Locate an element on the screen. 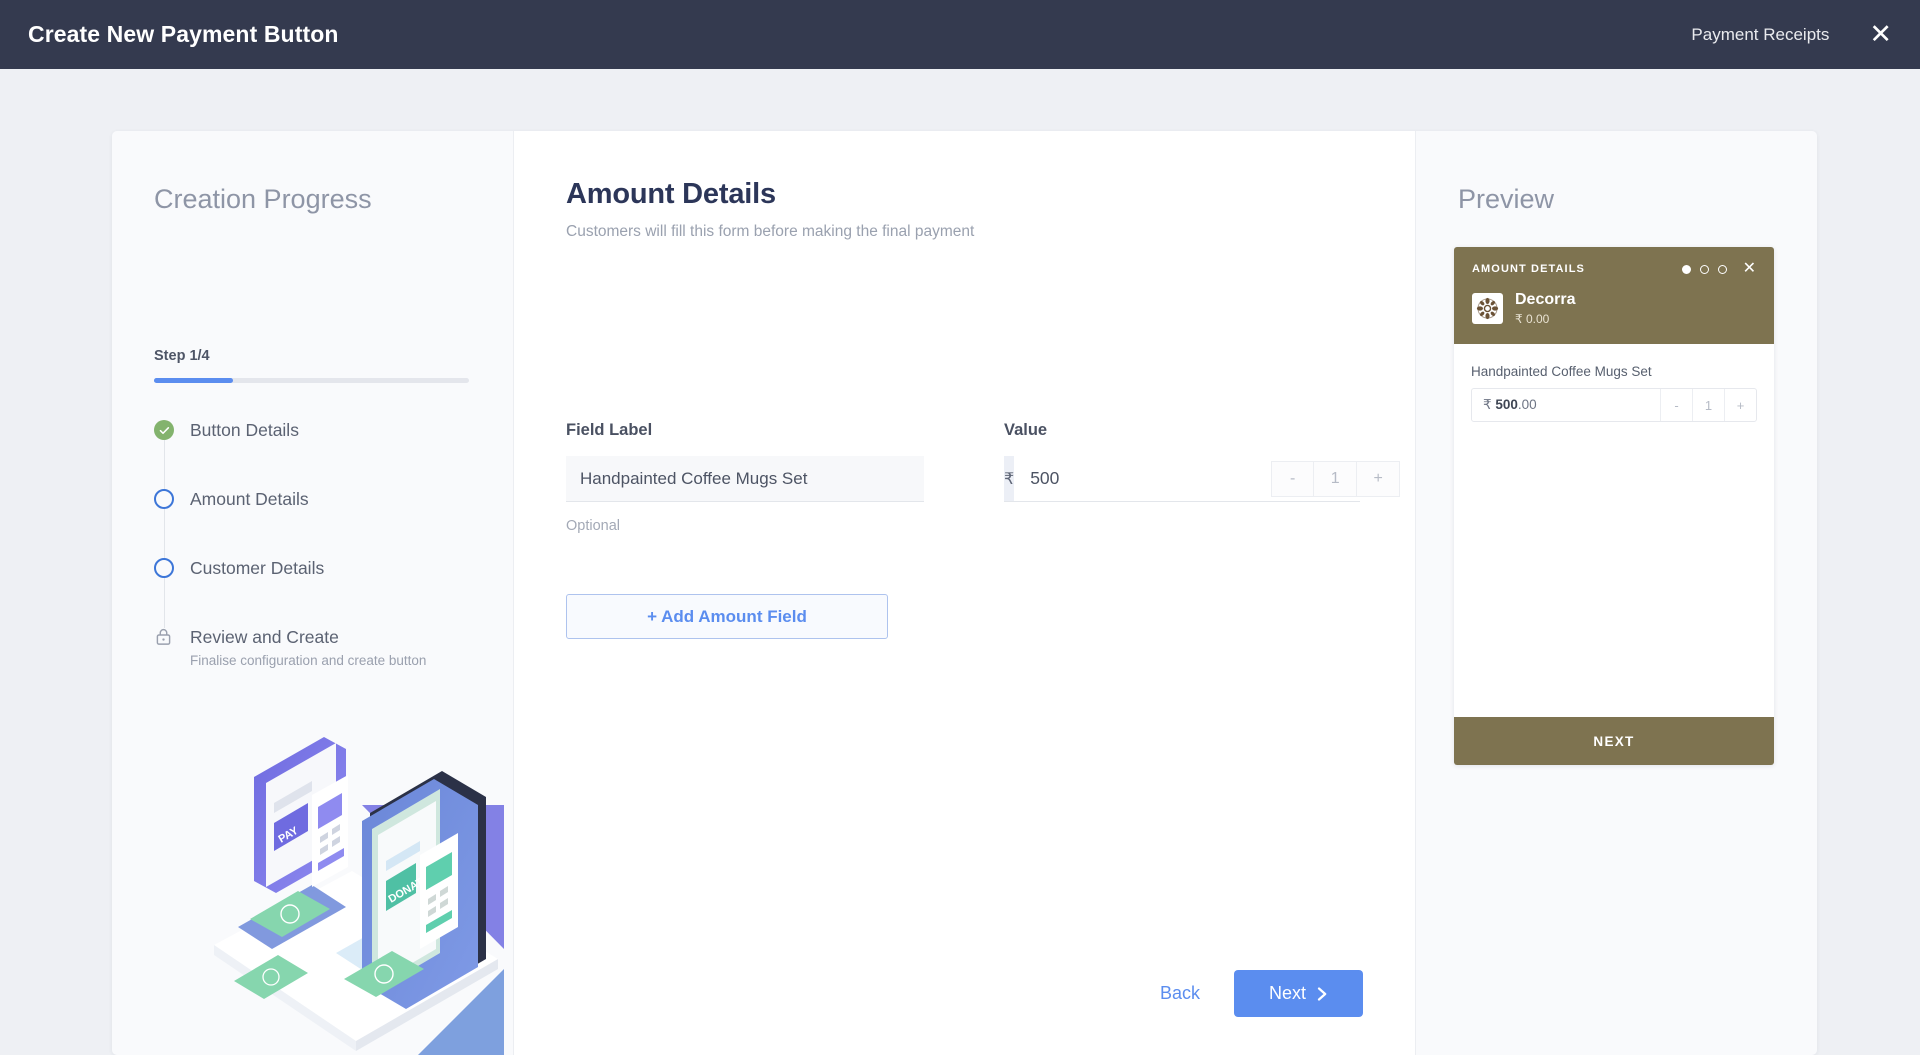  field-label-group: Field Label Optional is located at coordinates (745, 477).